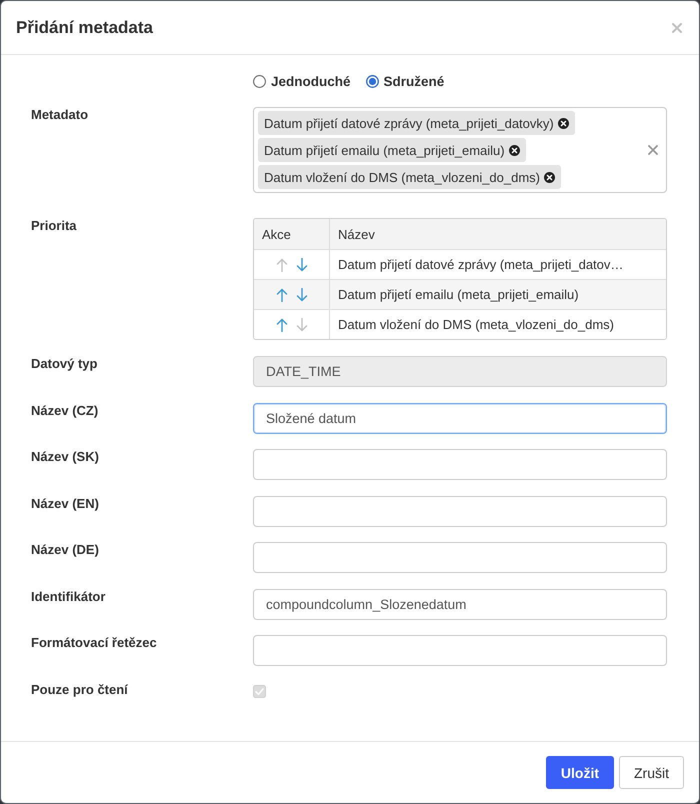  Describe the element at coordinates (64, 364) in the screenshot. I see `field-label: Datový typ` at that location.